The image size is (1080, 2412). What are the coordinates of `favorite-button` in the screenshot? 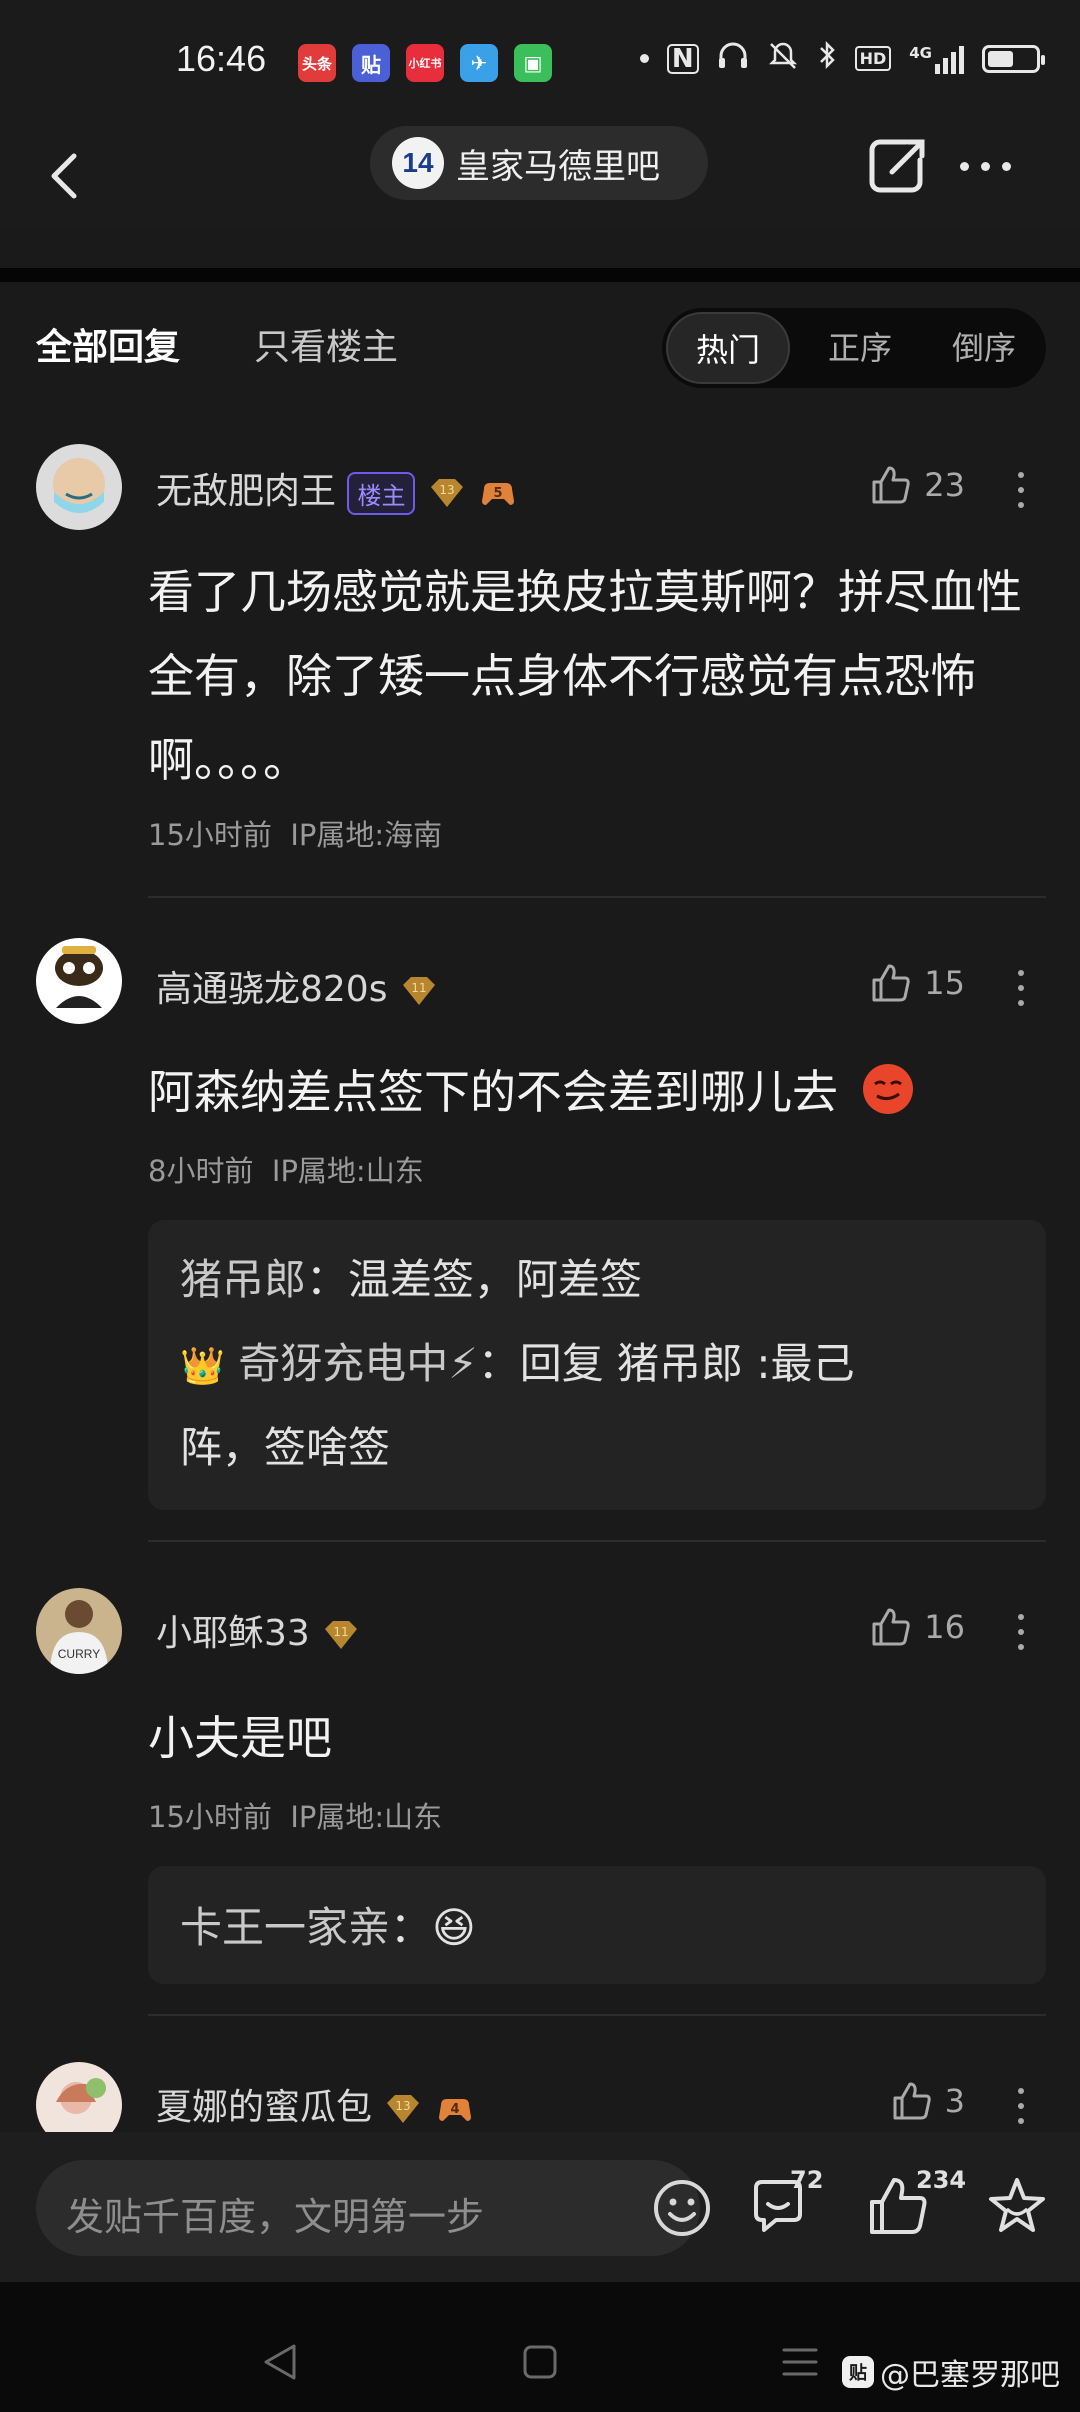 It's located at (1017, 2207).